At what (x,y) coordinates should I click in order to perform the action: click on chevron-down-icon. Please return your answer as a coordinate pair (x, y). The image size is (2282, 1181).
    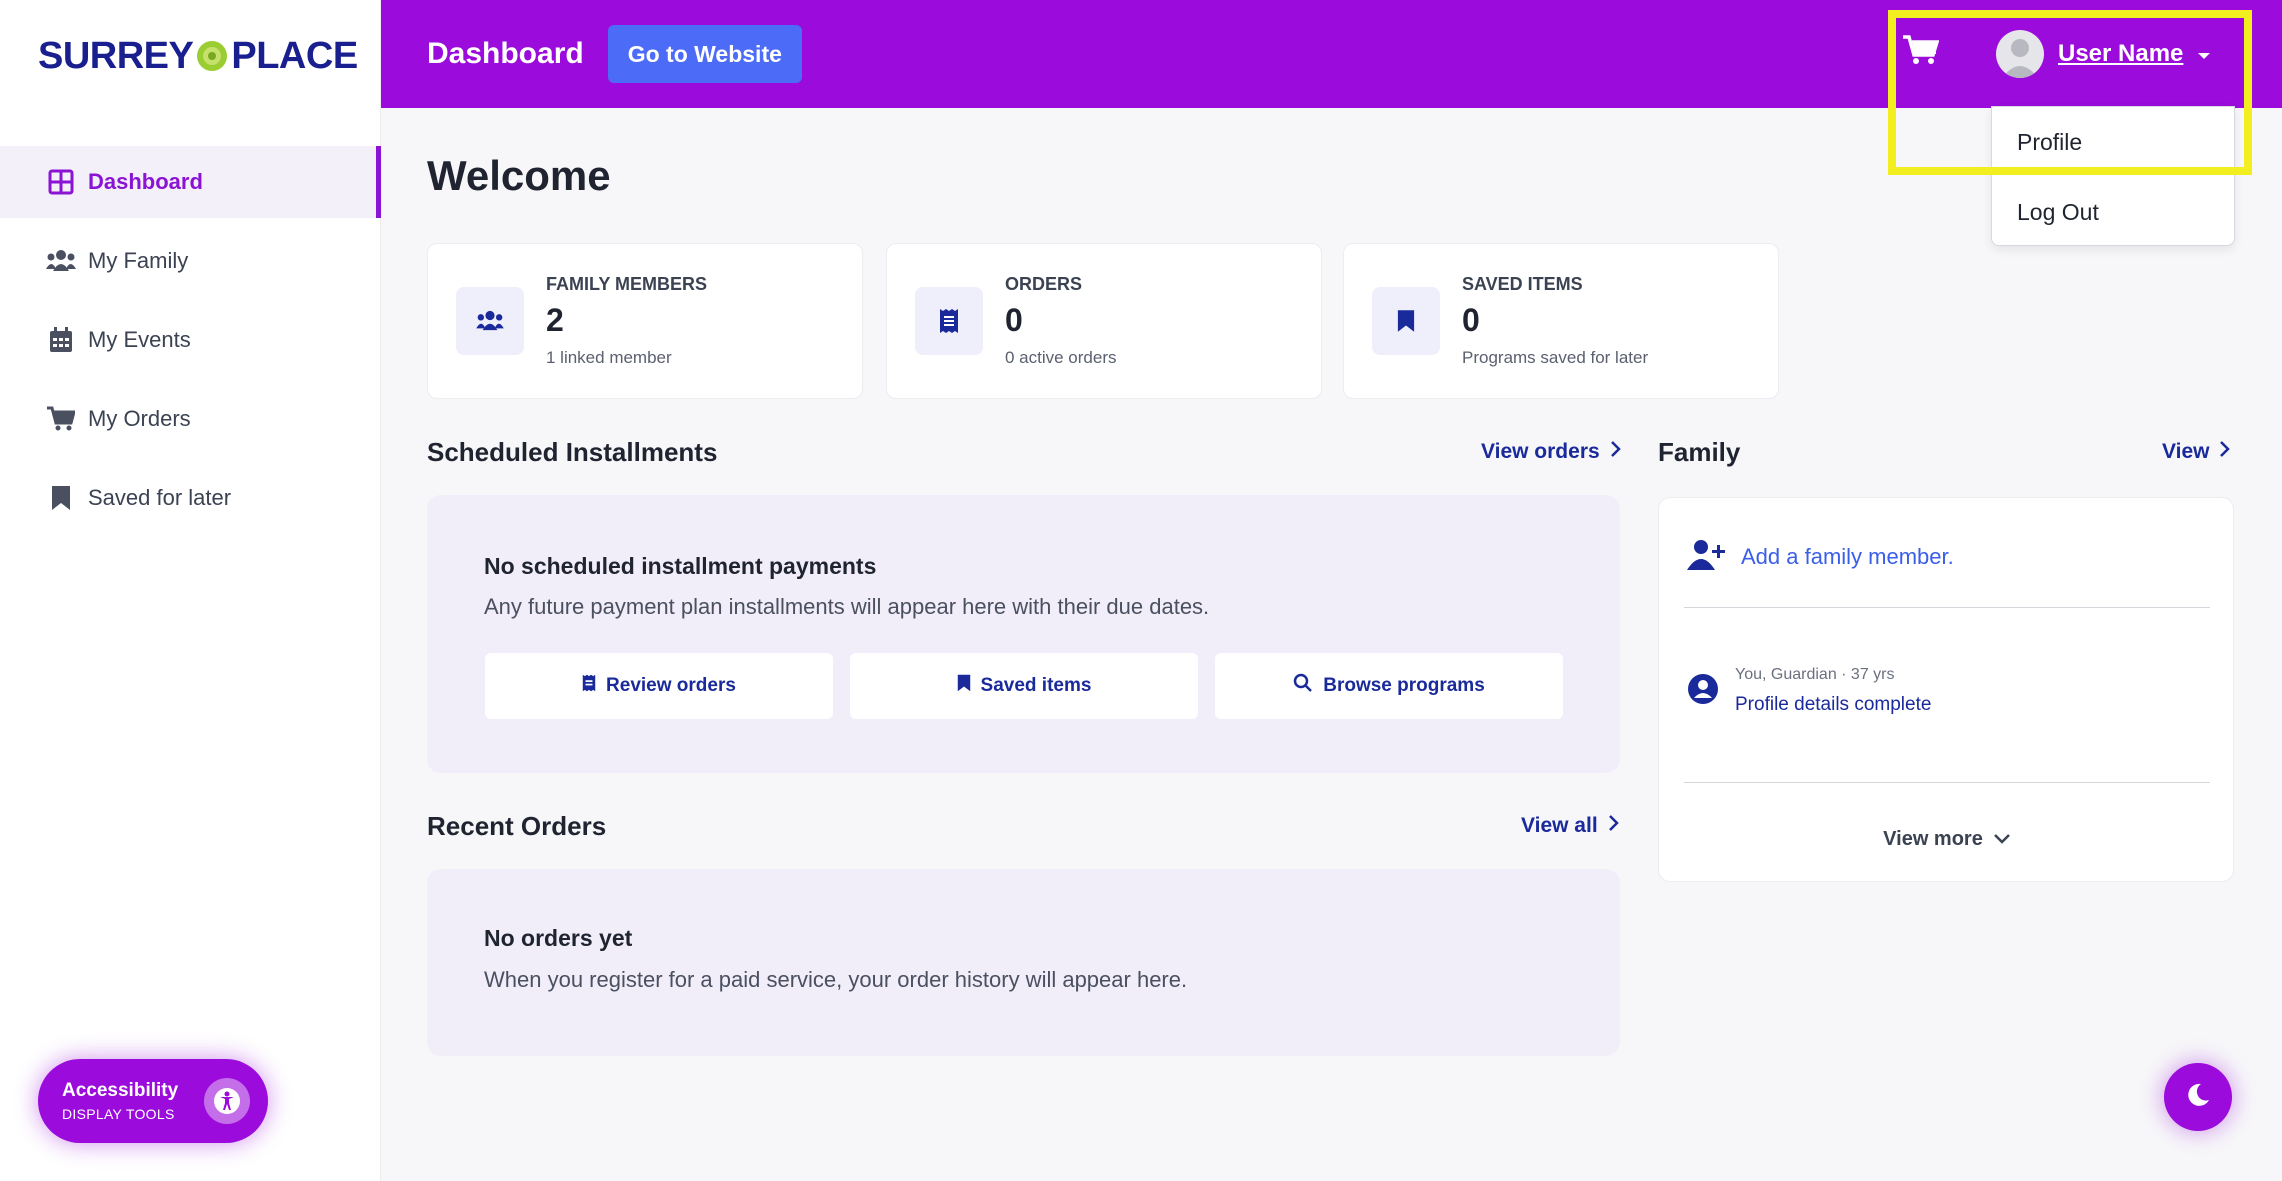
    Looking at the image, I should click on (2002, 839).